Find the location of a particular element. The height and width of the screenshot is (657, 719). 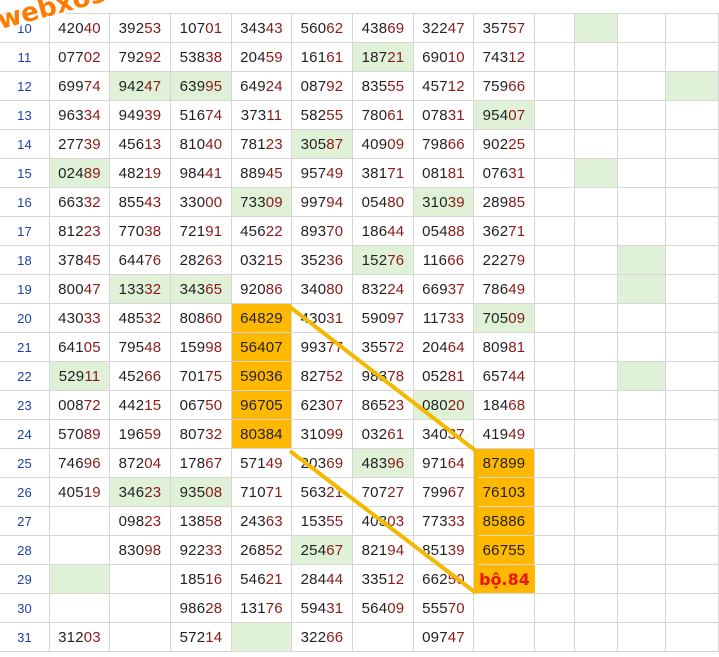

result-cell: 555 70 is located at coordinates (444, 608).